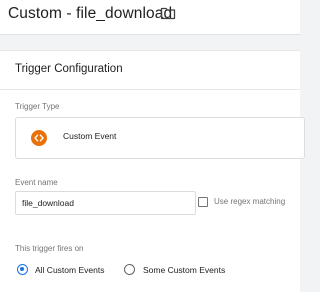 The image size is (320, 292). What do you see at coordinates (90, 14) in the screenshot?
I see `page-title: Custom - file_download` at bounding box center [90, 14].